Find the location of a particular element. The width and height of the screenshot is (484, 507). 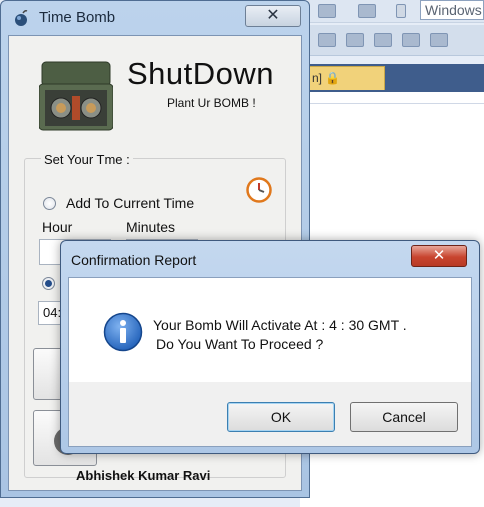

hour-label: Hour is located at coordinates (57, 227).